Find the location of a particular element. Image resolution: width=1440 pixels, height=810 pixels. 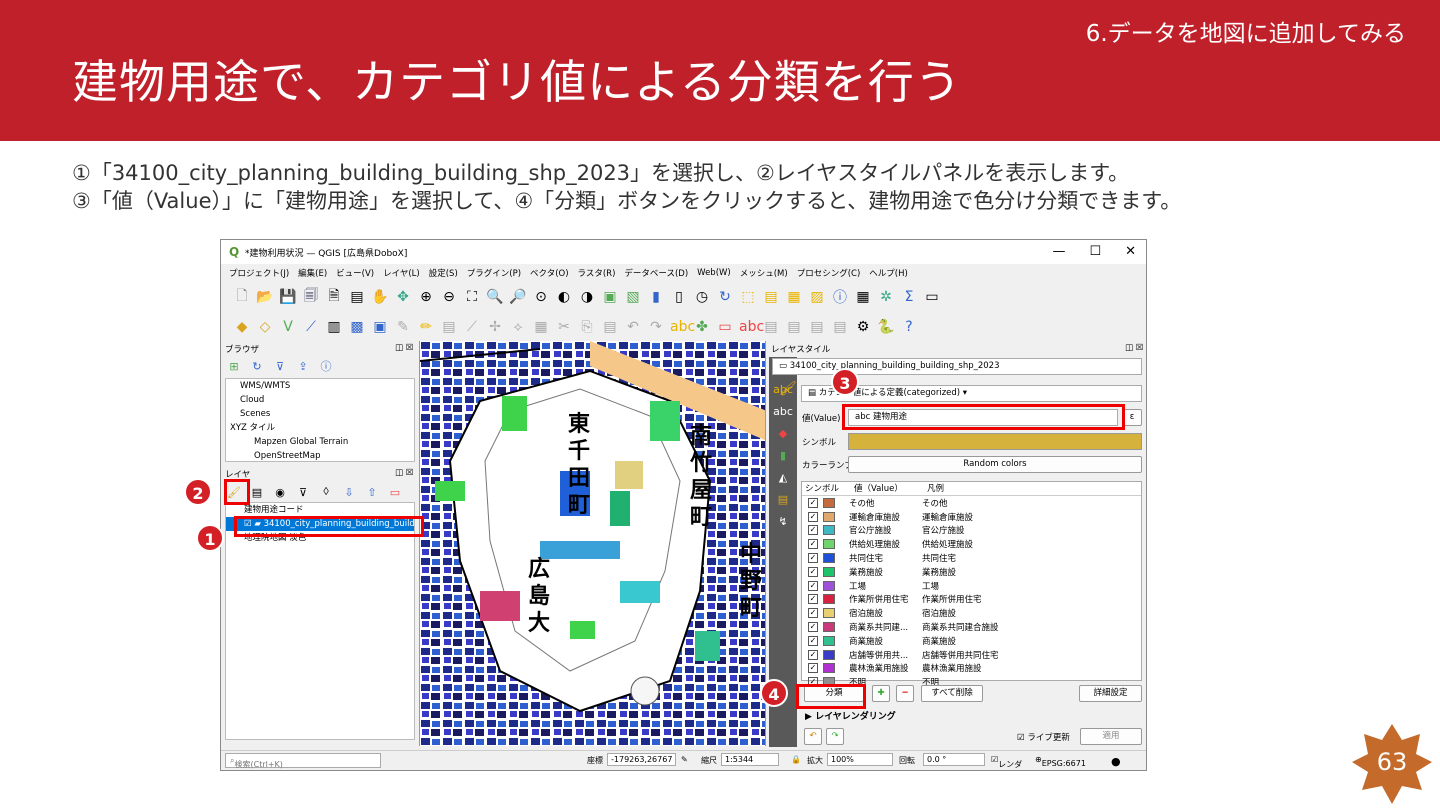

label-icon: abc is located at coordinates (682, 327).